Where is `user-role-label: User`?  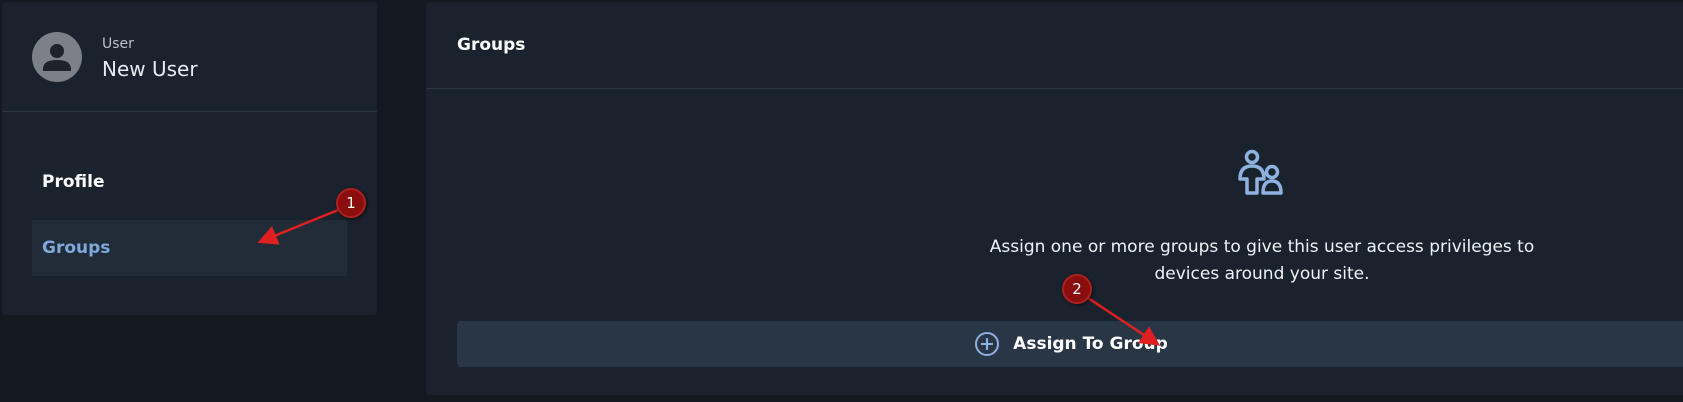
user-role-label: User is located at coordinates (118, 44).